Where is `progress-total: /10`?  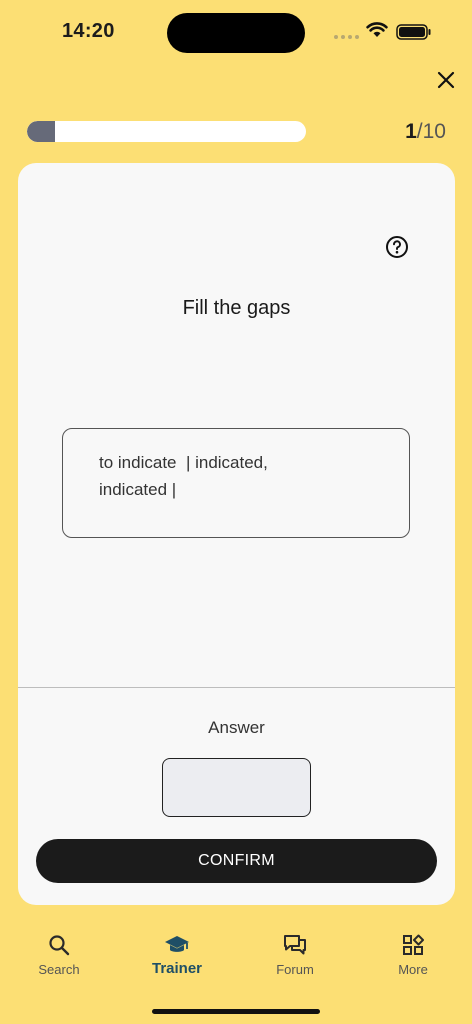
progress-total: /10 is located at coordinates (431, 131).